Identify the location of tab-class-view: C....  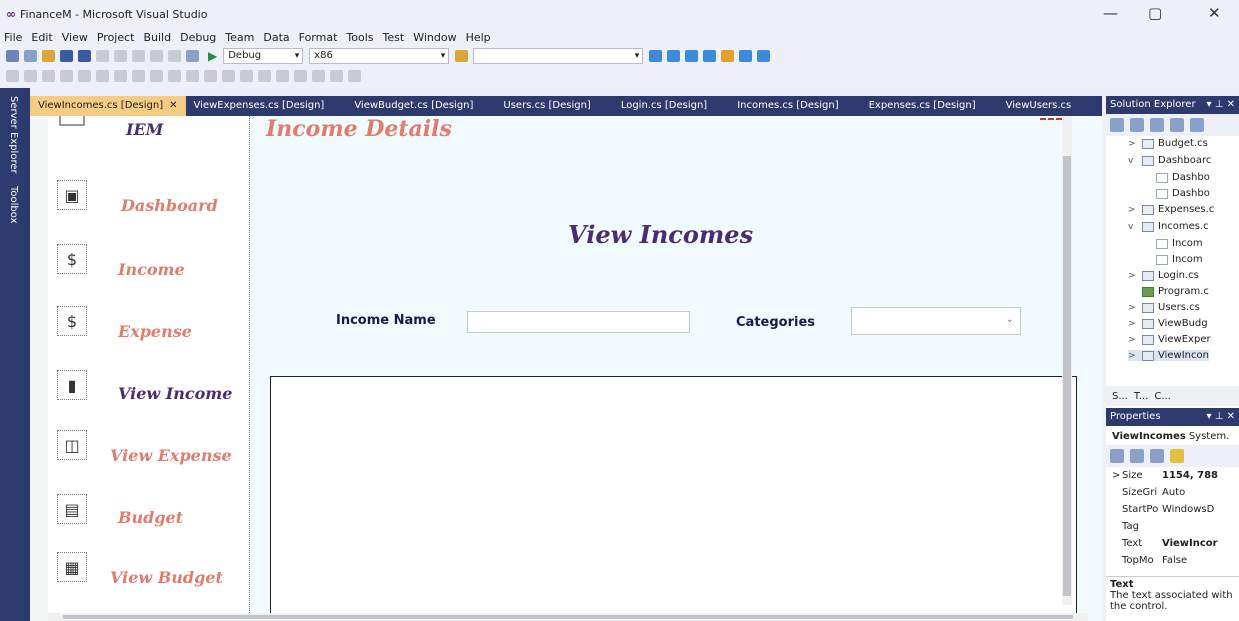
(1162, 396).